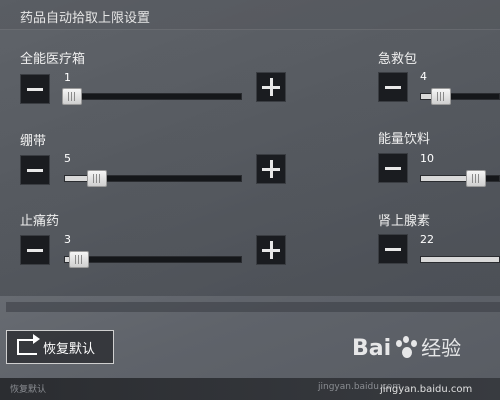 The width and height of the screenshot is (500, 400). What do you see at coordinates (153, 178) in the screenshot?
I see `slider-bandage` at bounding box center [153, 178].